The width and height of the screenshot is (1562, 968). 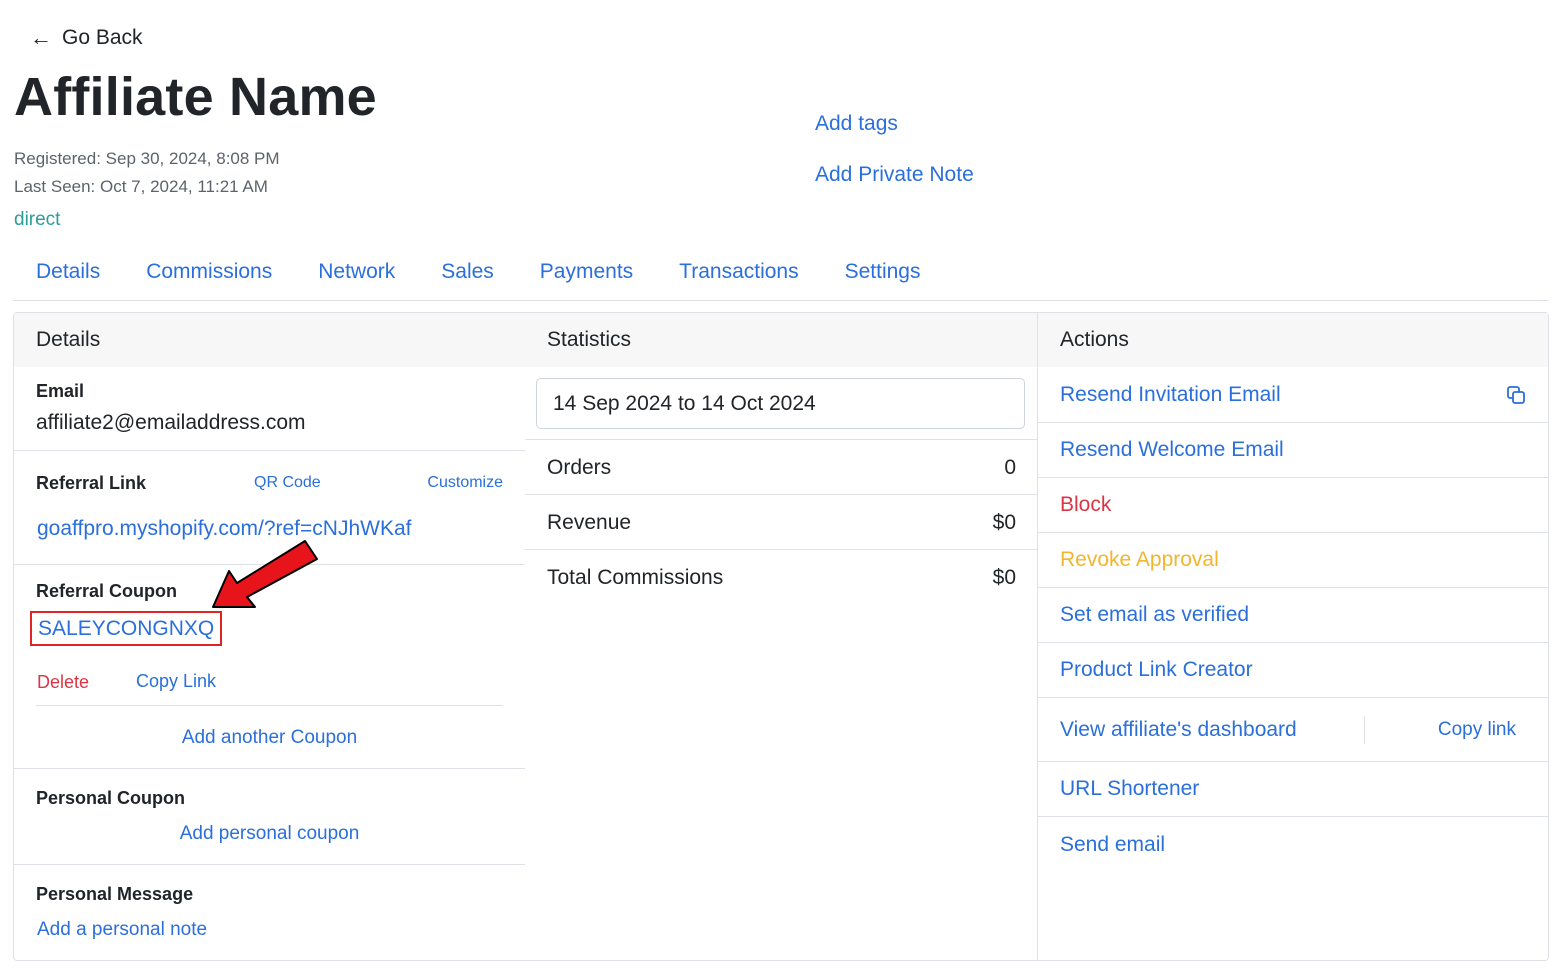 I want to click on tab-transactions: Transactions, so click(x=738, y=278).